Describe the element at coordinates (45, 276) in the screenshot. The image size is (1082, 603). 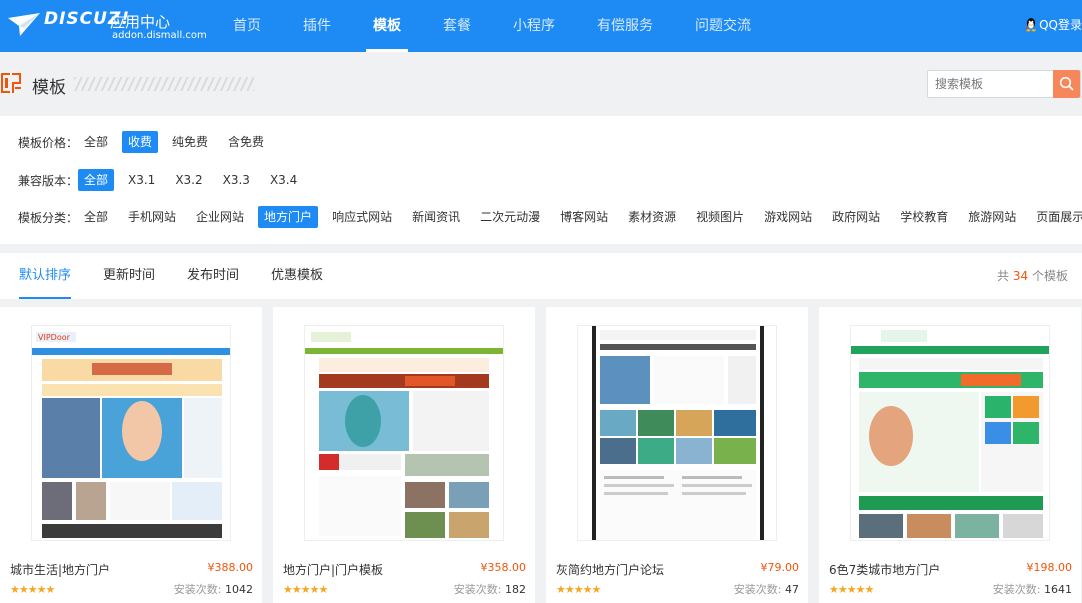
I see `sort-tab-default: 默认排序` at that location.